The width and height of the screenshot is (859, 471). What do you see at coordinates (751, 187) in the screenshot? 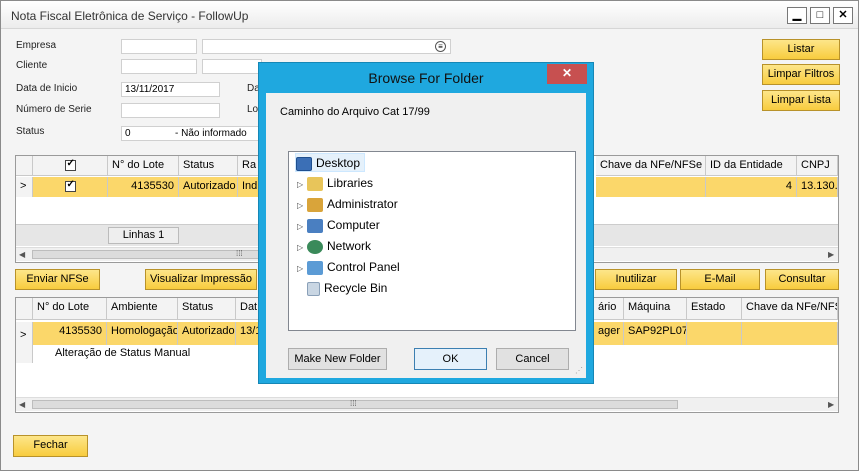
I see `cell-entidade: 4` at bounding box center [751, 187].